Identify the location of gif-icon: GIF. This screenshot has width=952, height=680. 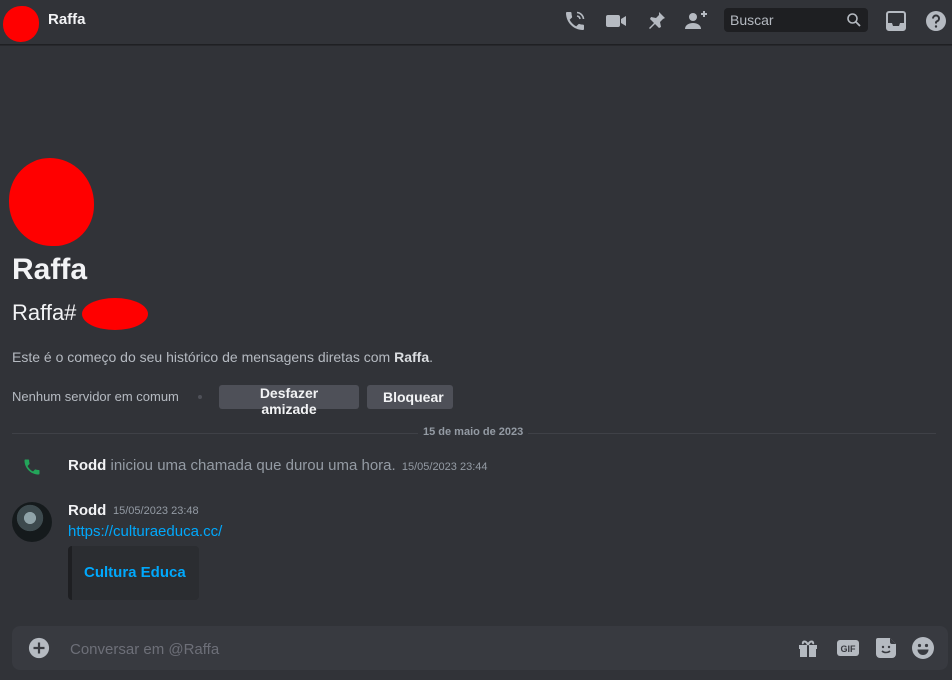
(848, 648).